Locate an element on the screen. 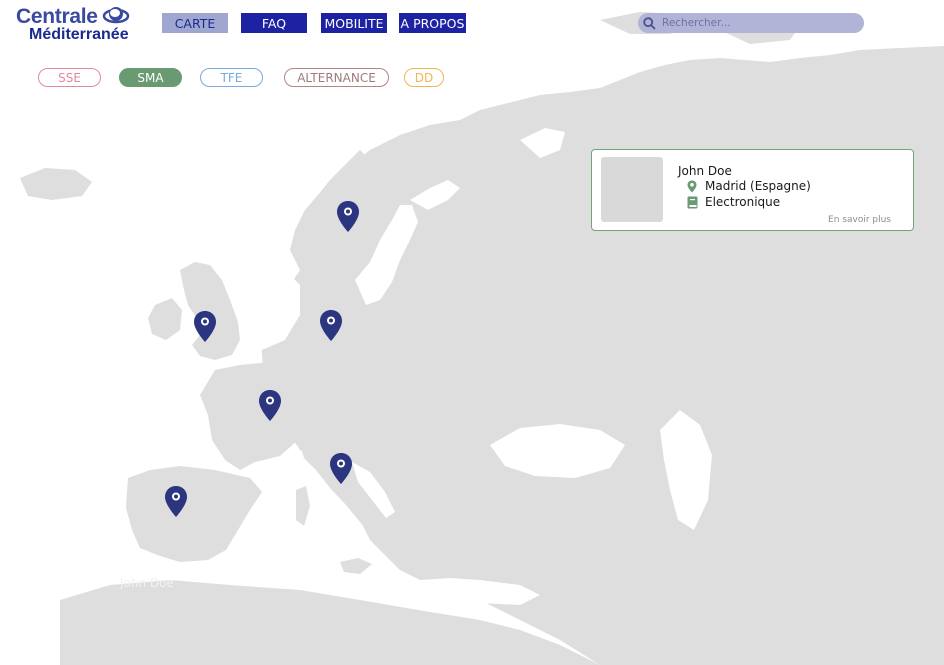  centrale-logo: Centrale Méditerranée is located at coordinates (78, 26).